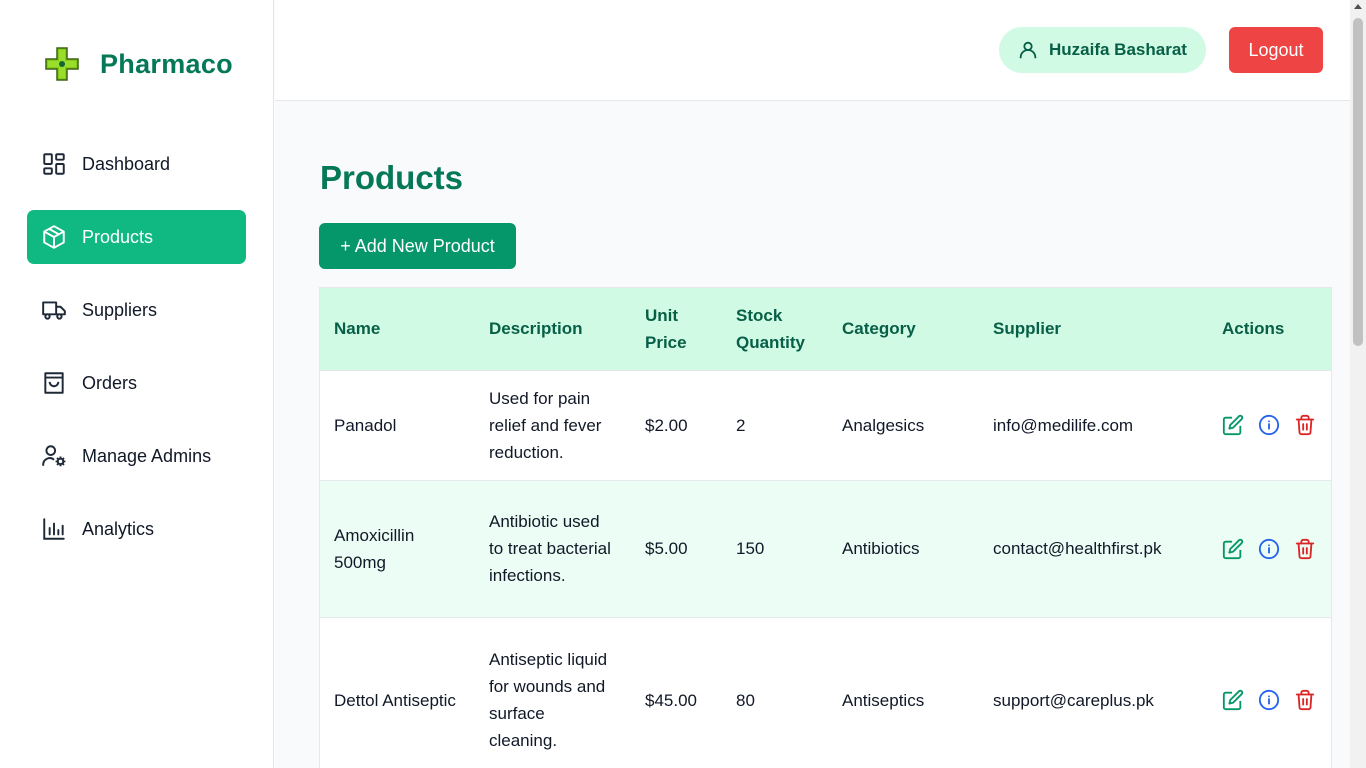 The height and width of the screenshot is (768, 1366). What do you see at coordinates (118, 528) in the screenshot?
I see `sidebar-item-label: Analytics` at bounding box center [118, 528].